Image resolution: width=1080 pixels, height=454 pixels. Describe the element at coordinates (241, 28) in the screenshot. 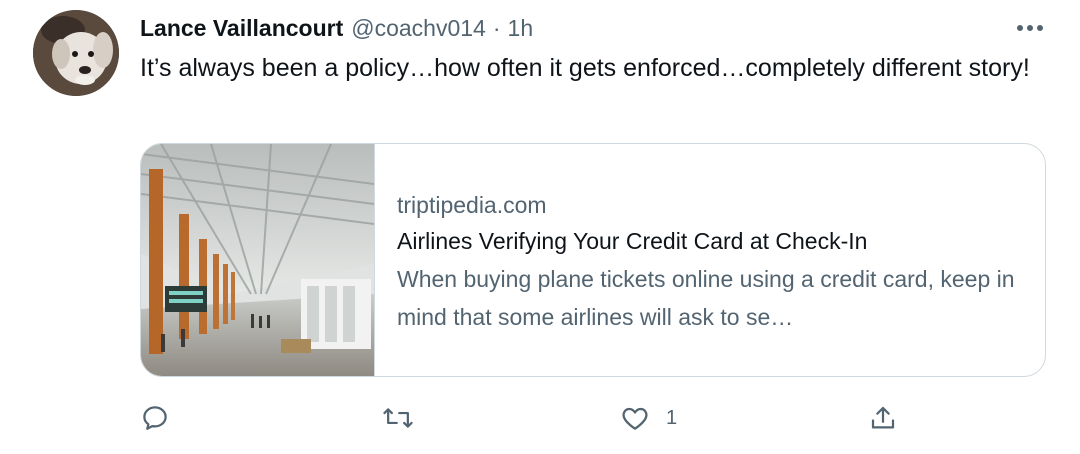

I see `author-name: Lance Vaillancourt` at that location.